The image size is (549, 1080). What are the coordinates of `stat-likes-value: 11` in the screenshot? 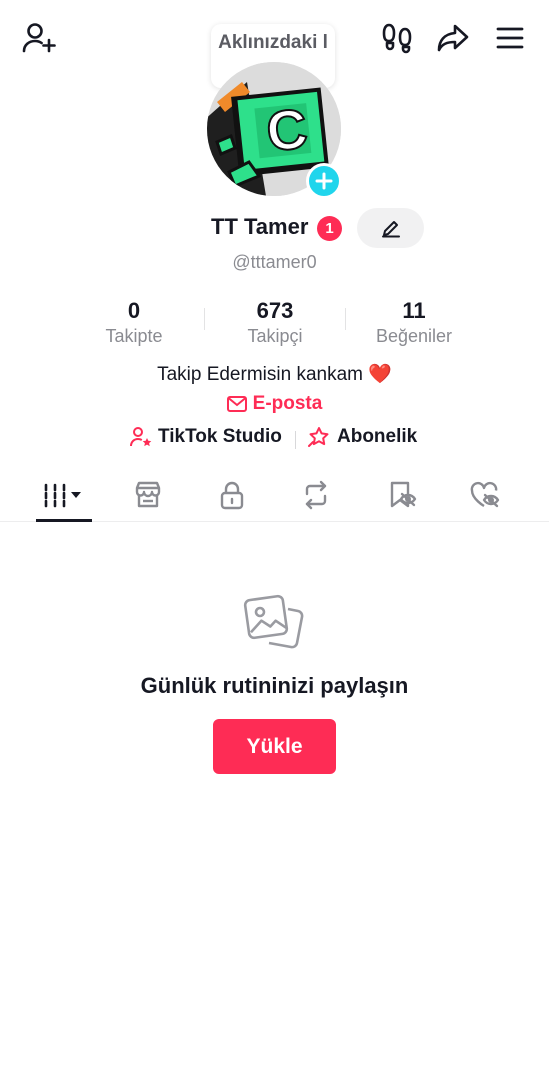 It's located at (414, 310).